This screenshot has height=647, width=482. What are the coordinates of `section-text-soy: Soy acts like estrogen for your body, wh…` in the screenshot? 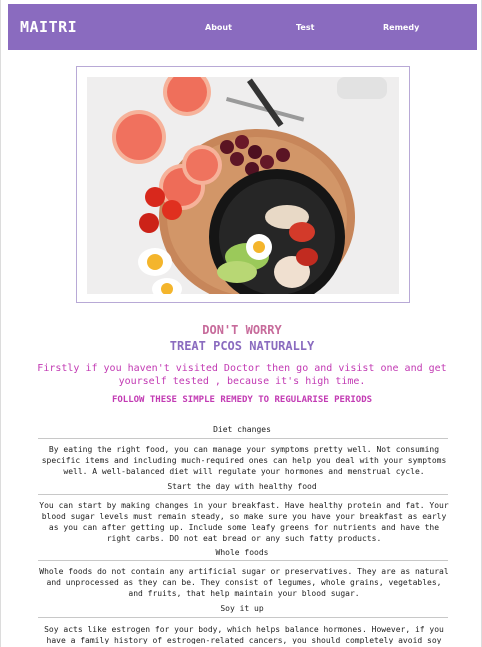 It's located at (244, 634).